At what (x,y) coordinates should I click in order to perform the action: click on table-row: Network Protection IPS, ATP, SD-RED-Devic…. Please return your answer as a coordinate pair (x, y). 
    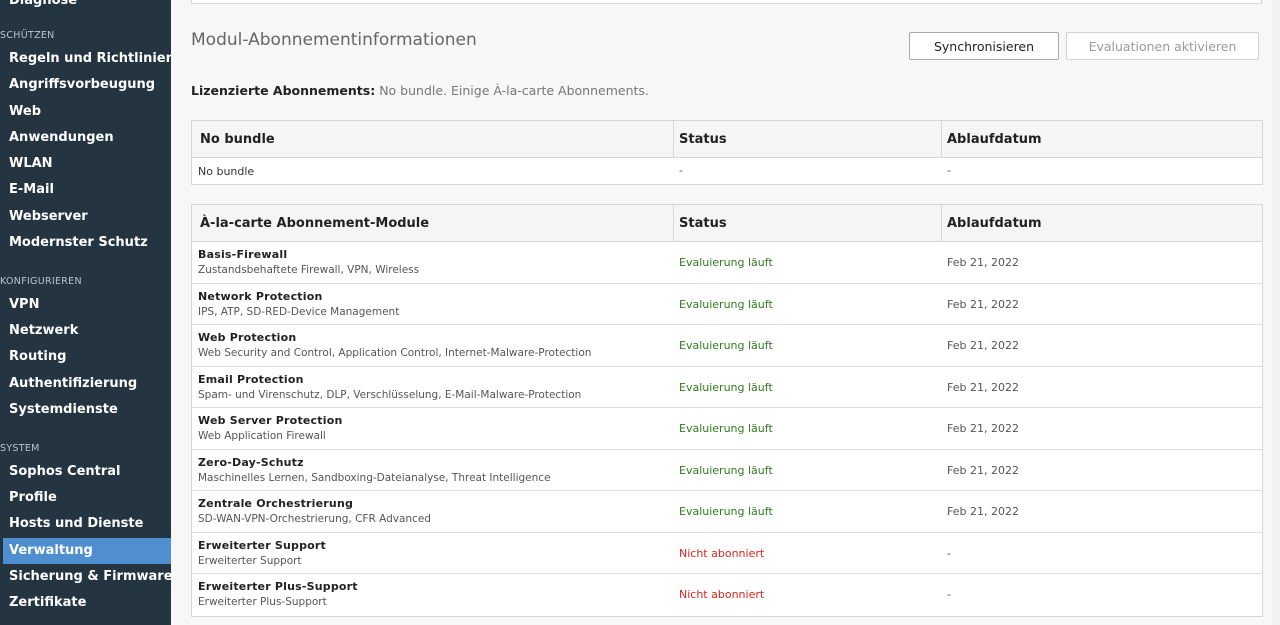
    Looking at the image, I should click on (727, 304).